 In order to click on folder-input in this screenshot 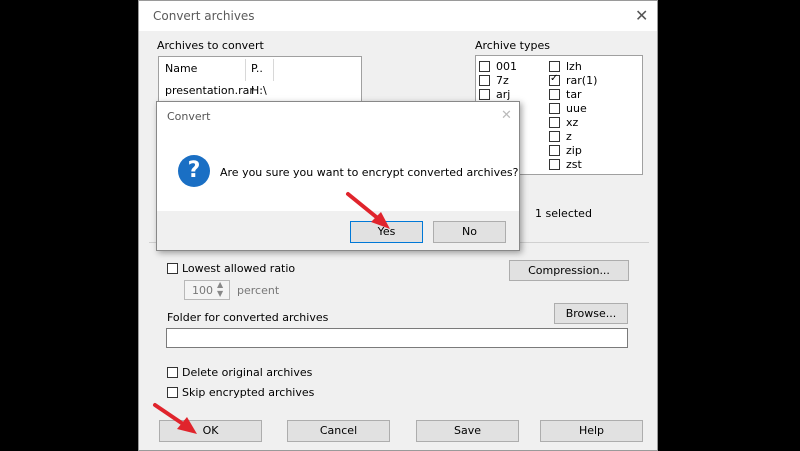, I will do `click(397, 338)`.